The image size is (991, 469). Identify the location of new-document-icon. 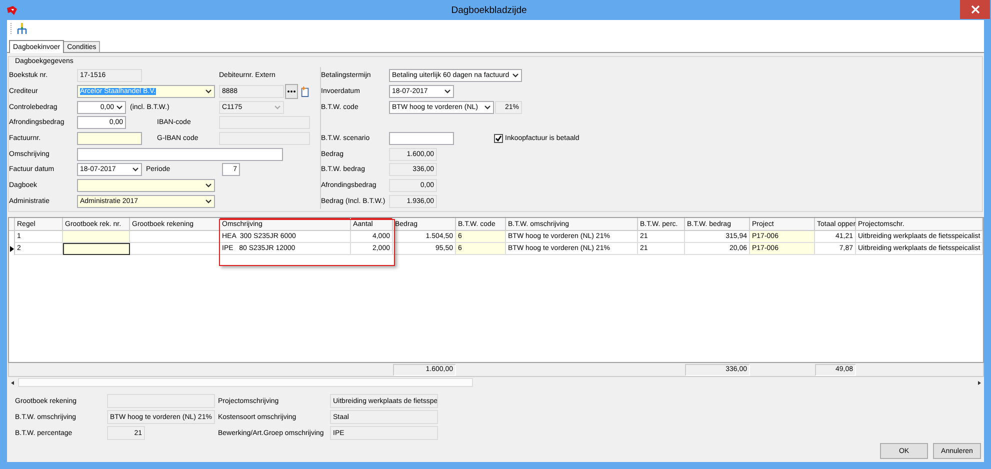
(305, 91).